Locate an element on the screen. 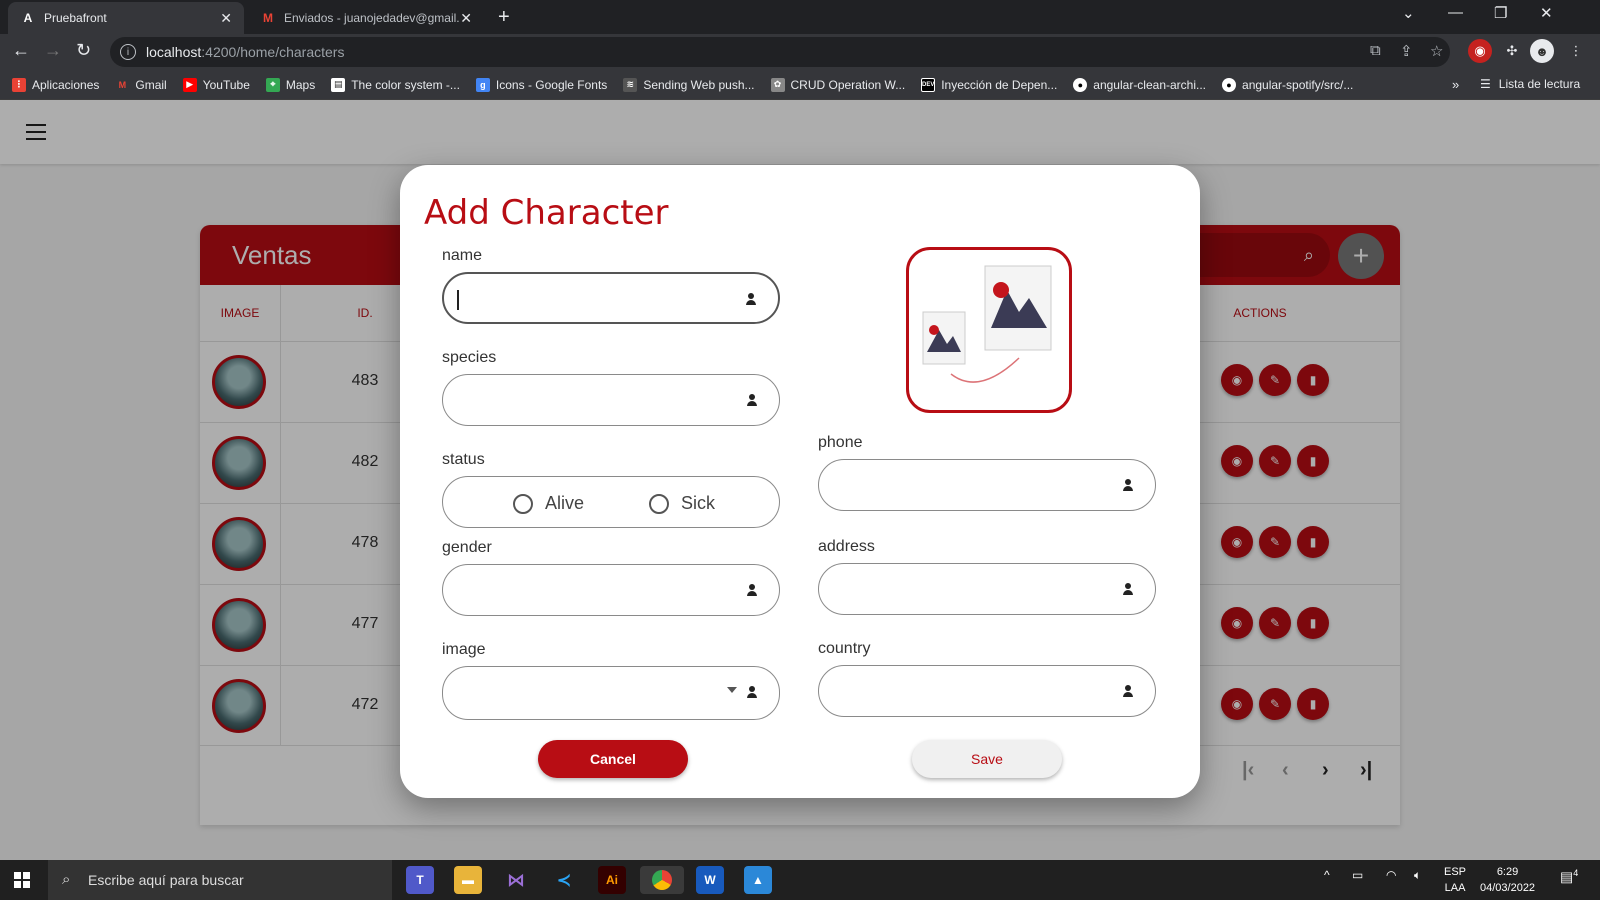 This screenshot has width=1600, height=900. image-preview is located at coordinates (989, 330).